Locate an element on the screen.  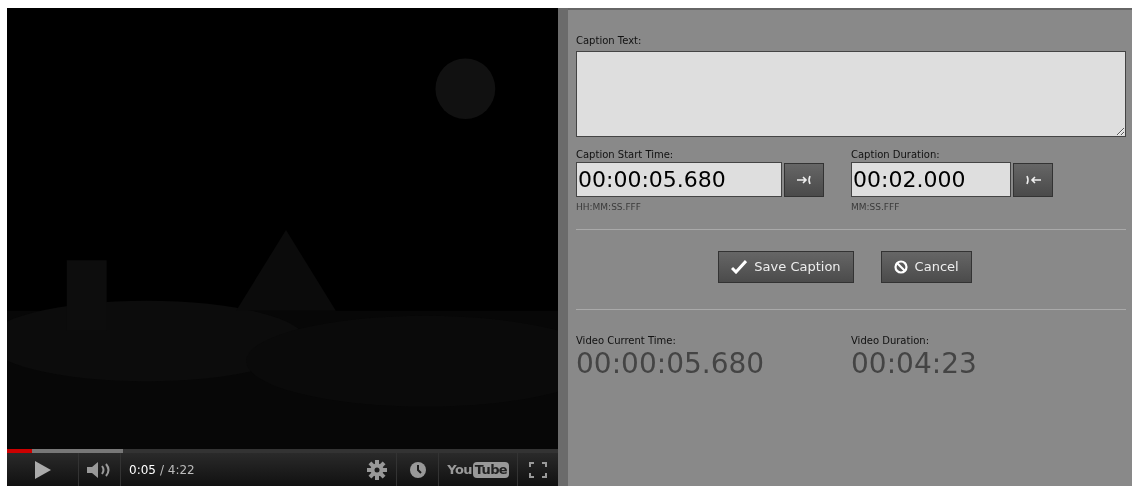
start-time-label: Caption Start Time: is located at coordinates (625, 154).